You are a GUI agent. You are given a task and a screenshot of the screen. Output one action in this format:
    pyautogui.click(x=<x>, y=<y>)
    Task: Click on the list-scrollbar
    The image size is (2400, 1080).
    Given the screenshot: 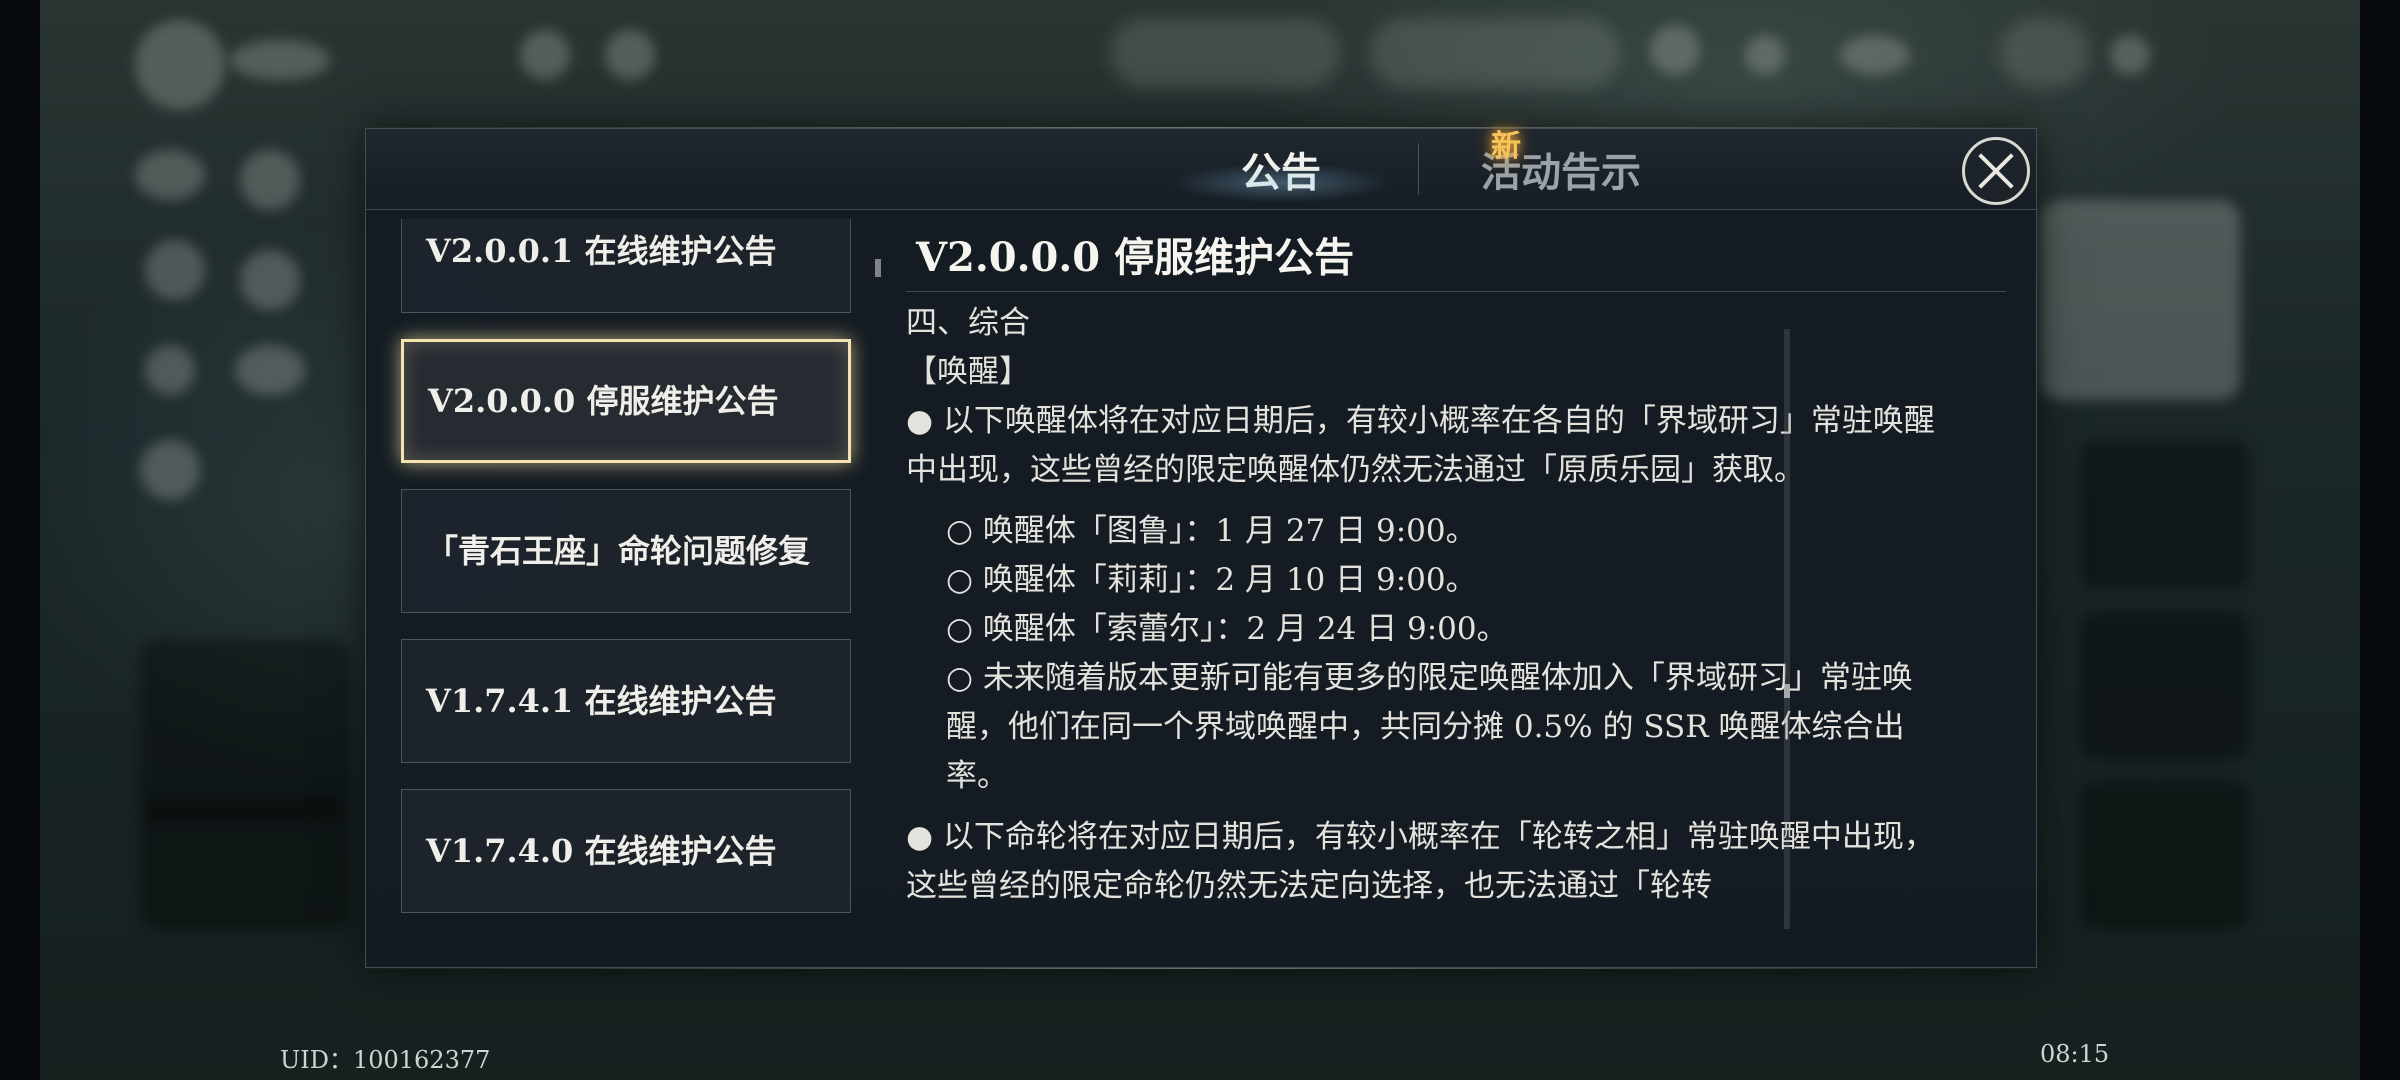 What is the action you would take?
    pyautogui.click(x=878, y=268)
    